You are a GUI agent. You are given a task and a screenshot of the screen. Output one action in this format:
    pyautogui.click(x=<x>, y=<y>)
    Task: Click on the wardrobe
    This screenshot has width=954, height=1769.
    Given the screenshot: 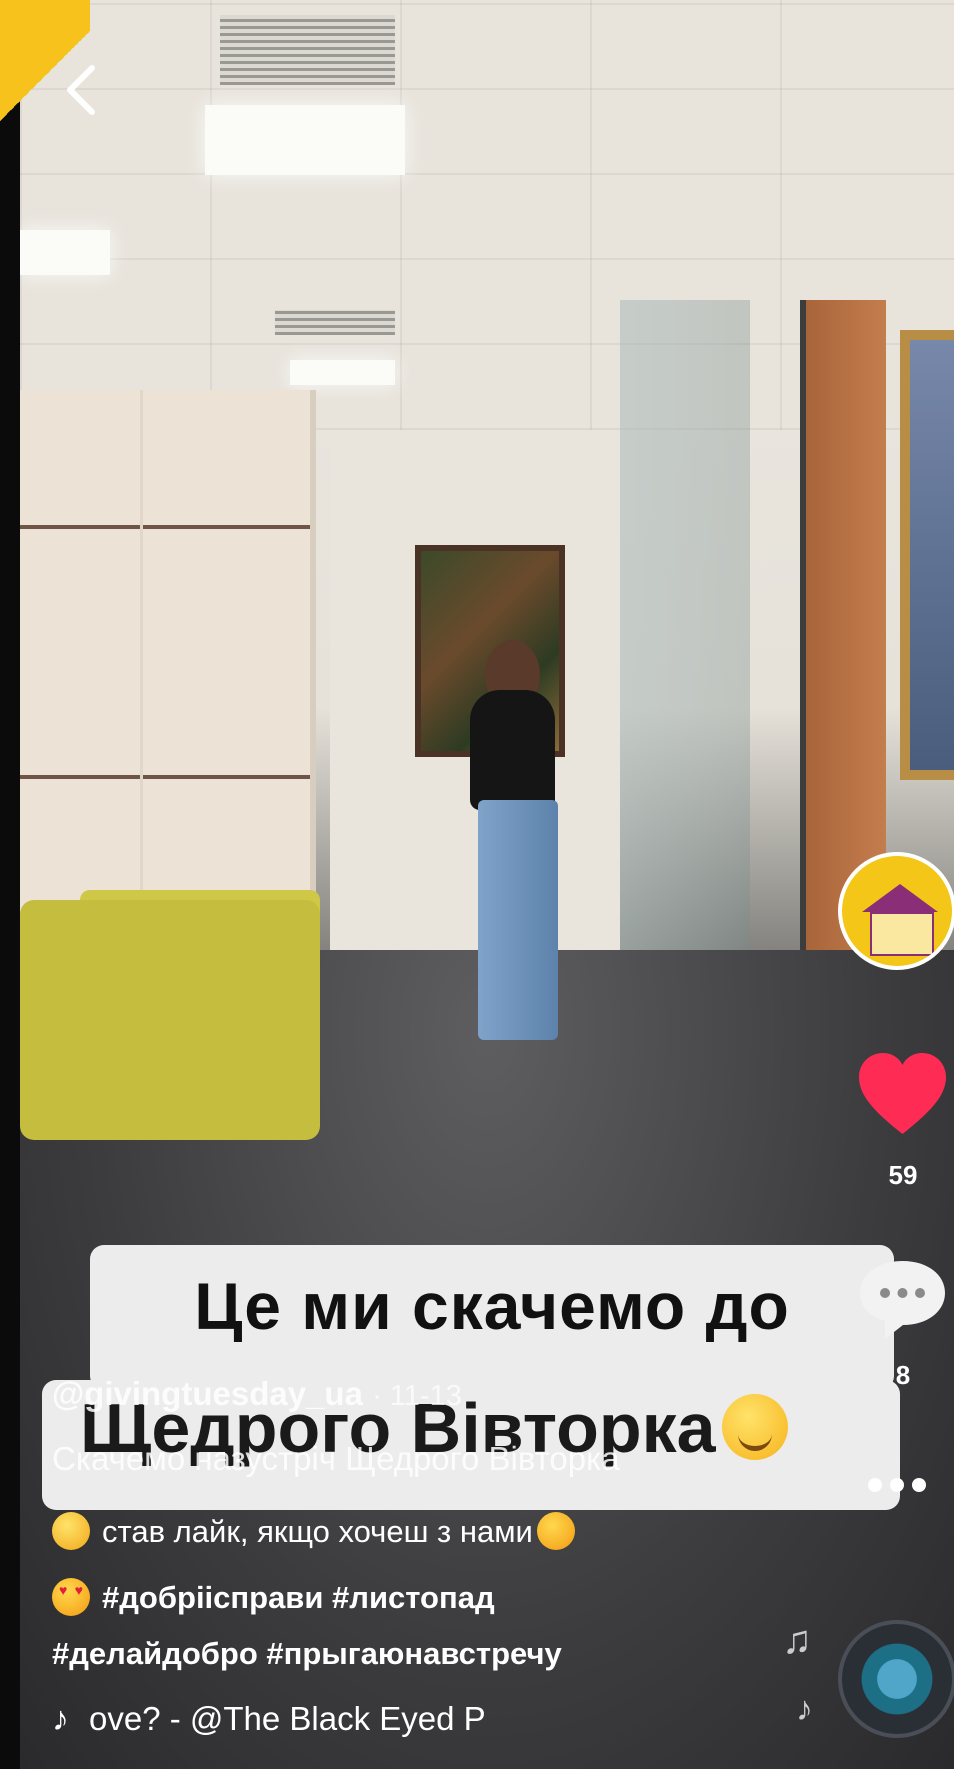 What is the action you would take?
    pyautogui.click(x=168, y=655)
    